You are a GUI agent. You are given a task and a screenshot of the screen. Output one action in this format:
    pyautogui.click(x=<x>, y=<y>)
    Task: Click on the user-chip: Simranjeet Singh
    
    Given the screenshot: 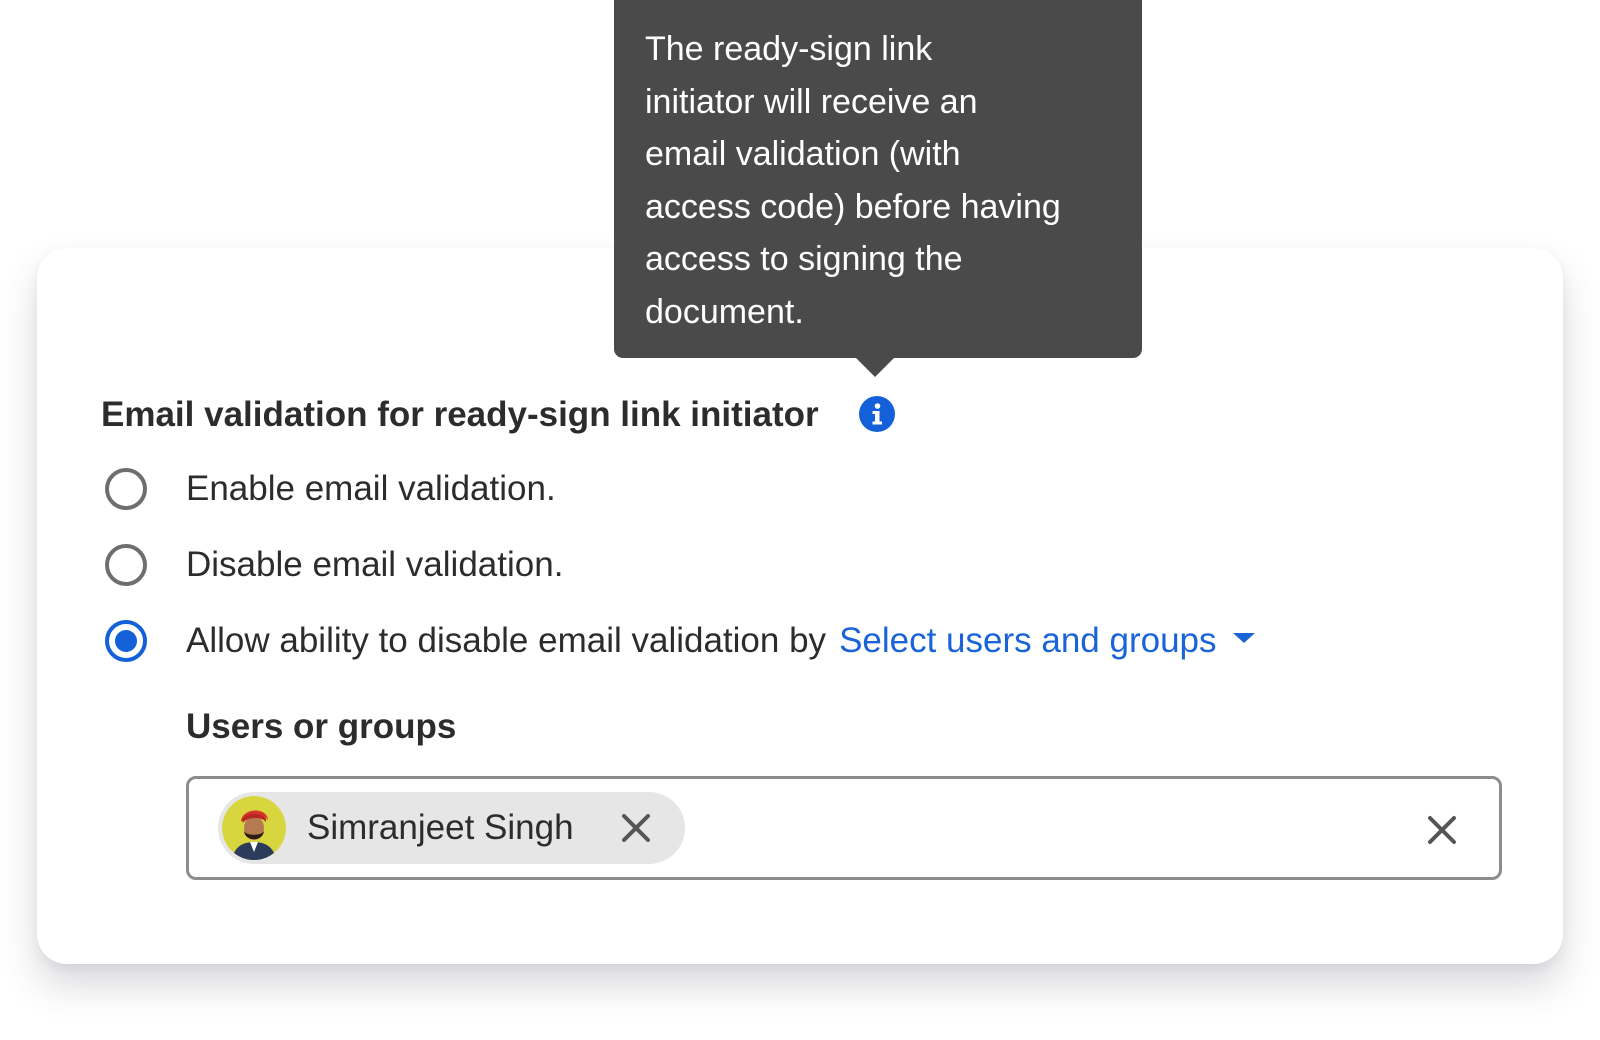 What is the action you would take?
    pyautogui.click(x=451, y=828)
    